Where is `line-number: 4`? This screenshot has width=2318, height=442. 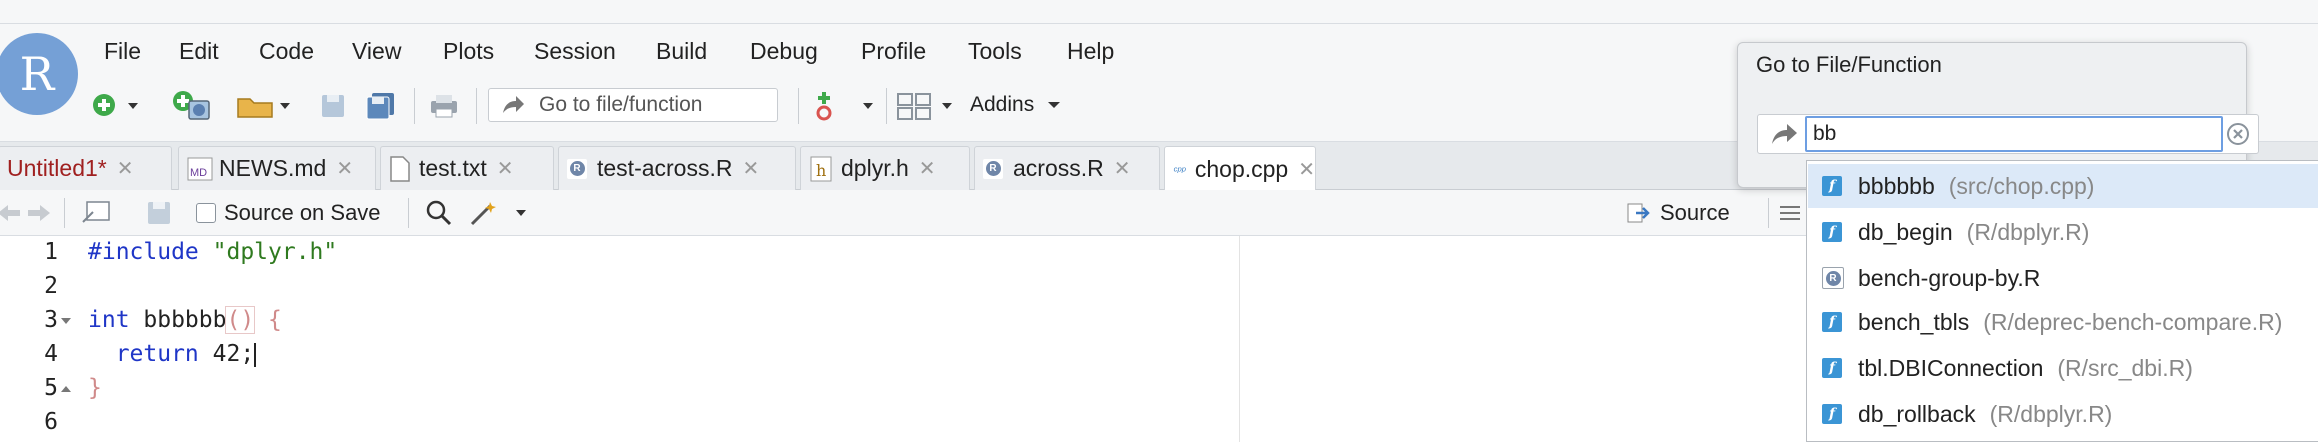
line-number: 4 is located at coordinates (51, 354).